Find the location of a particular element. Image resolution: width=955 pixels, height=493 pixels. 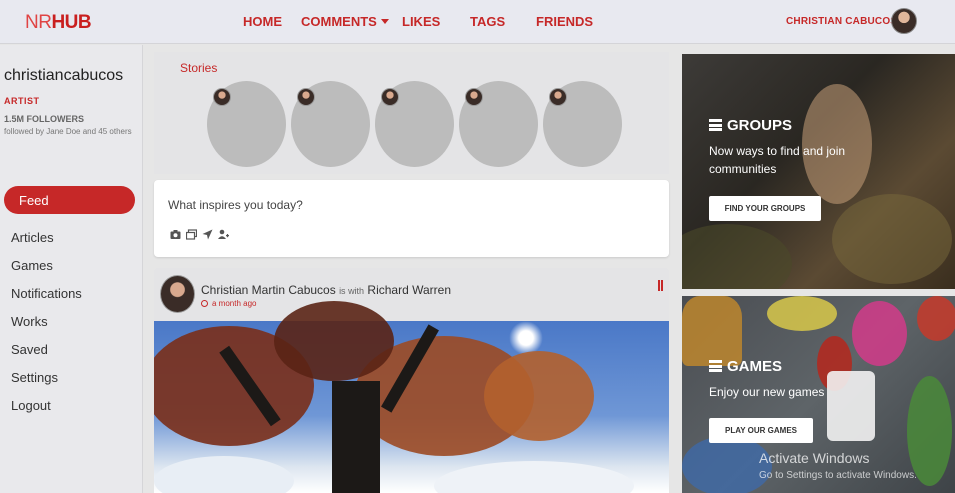

sidebar-item-articles: Articles is located at coordinates (32, 237).